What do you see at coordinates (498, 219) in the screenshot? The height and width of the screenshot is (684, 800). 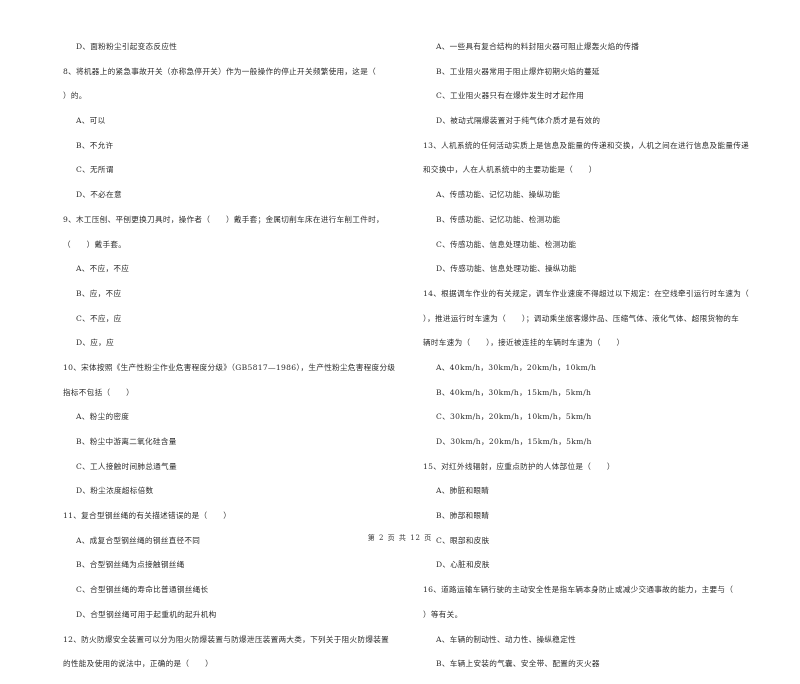 I see `answer-option: B、传感功能、记忆功能、检测功能` at bounding box center [498, 219].